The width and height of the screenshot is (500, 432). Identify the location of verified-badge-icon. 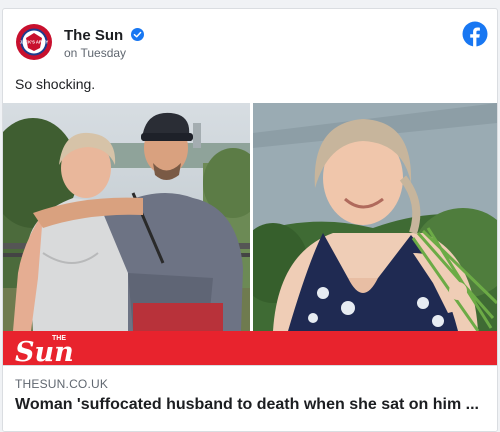
(138, 34).